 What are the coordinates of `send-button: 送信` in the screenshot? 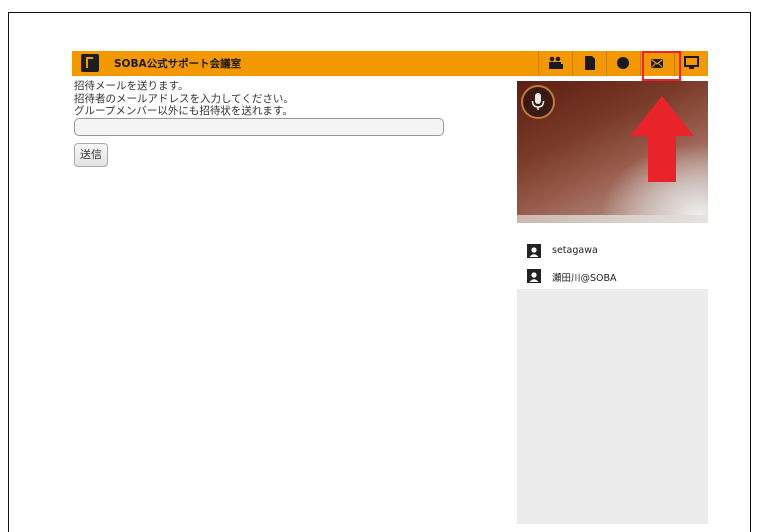 It's located at (91, 155).